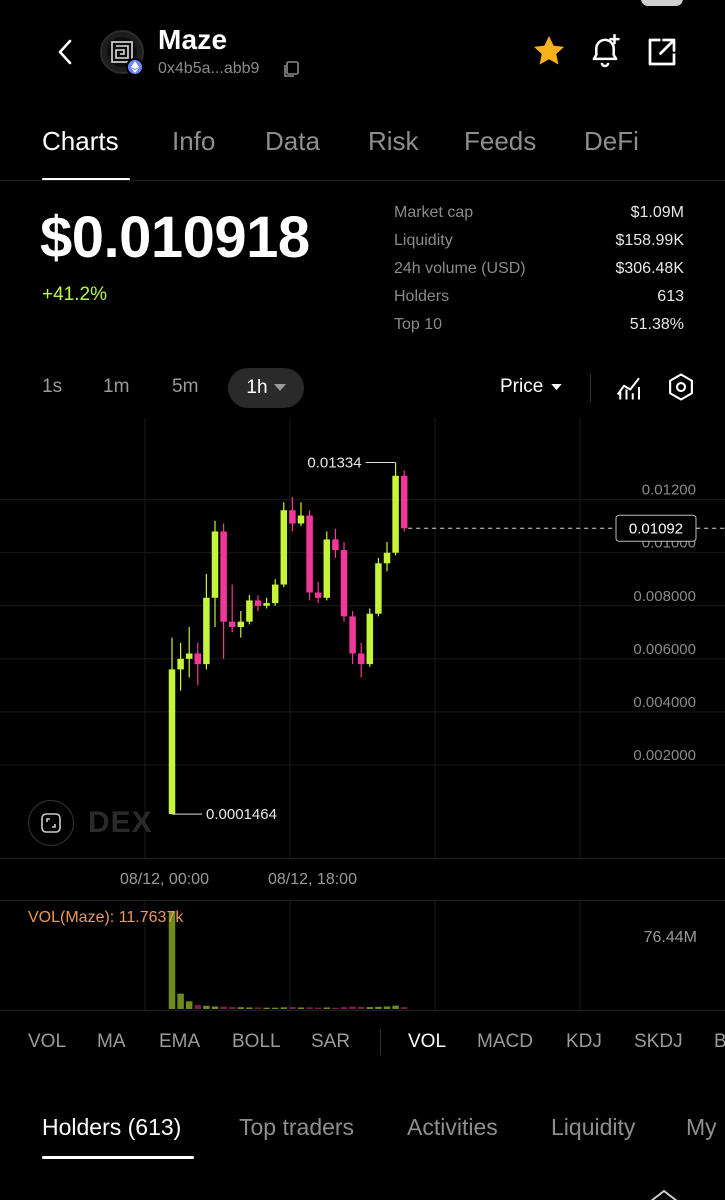  I want to click on tab-risk: Risk, so click(393, 141).